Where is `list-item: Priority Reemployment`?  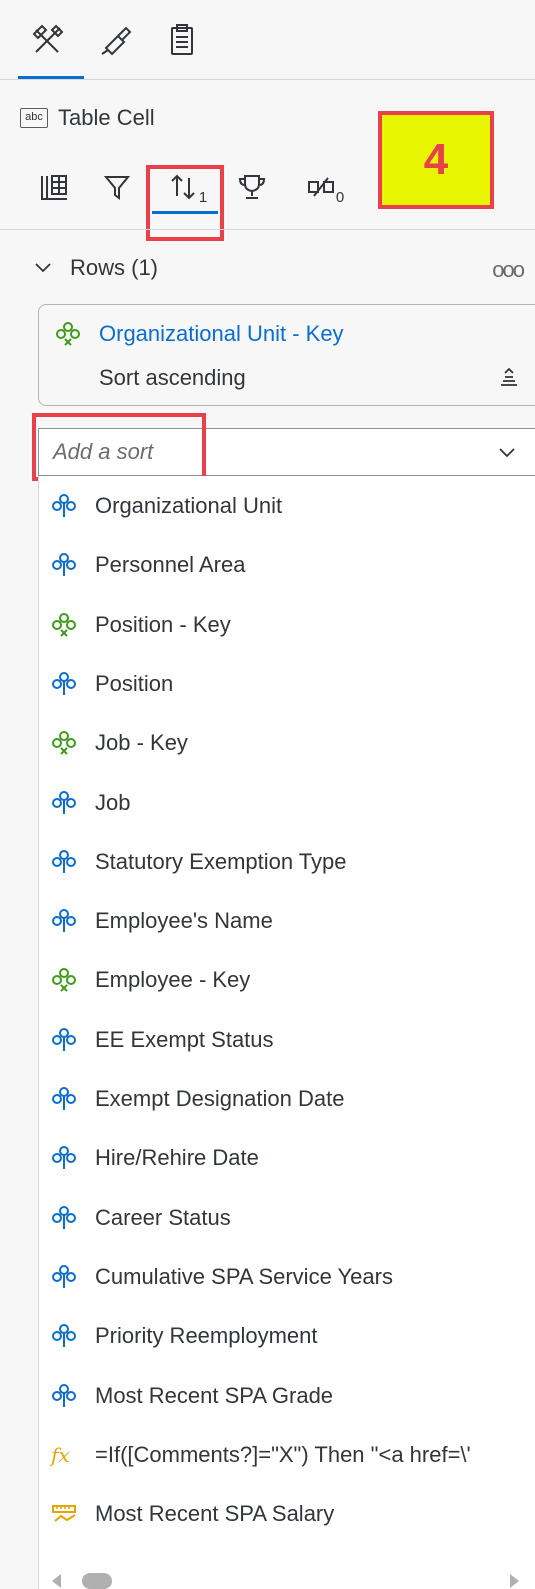 list-item: Priority Reemployment is located at coordinates (287, 1336).